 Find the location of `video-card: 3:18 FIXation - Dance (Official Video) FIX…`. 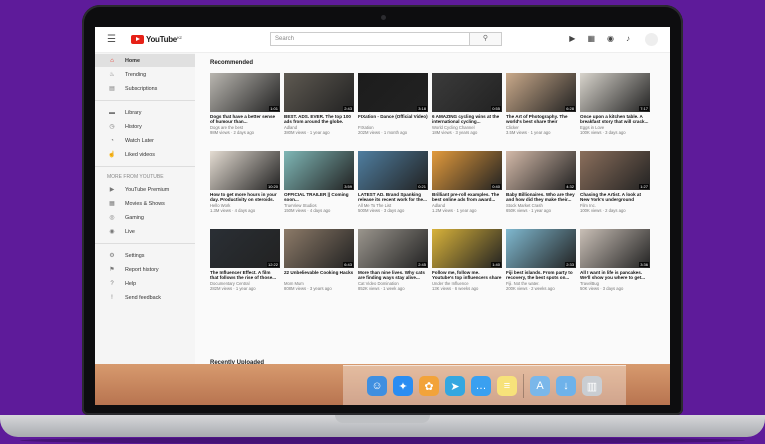

video-card: 3:18 FIXation - Dance (Official Video) FIX… is located at coordinates (393, 112).